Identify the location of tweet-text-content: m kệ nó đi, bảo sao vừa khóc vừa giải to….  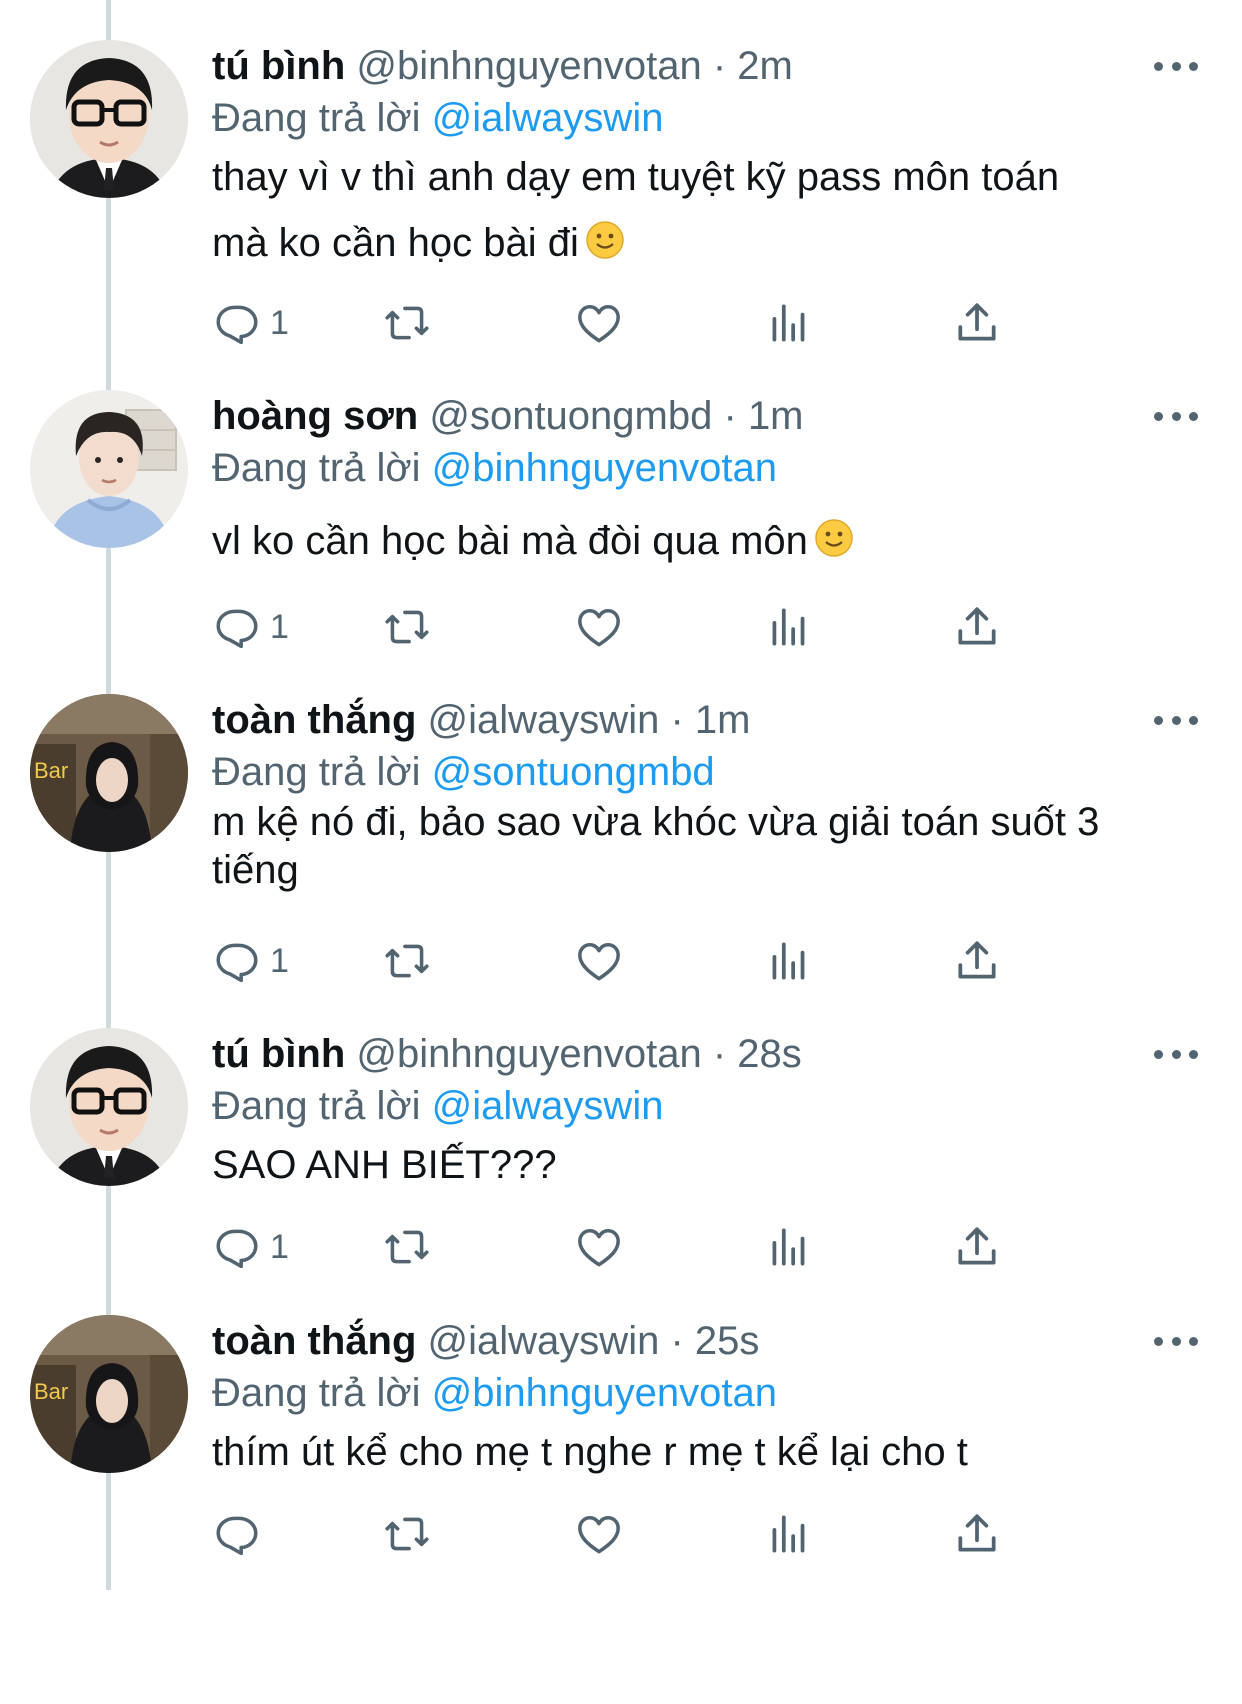
(656, 846).